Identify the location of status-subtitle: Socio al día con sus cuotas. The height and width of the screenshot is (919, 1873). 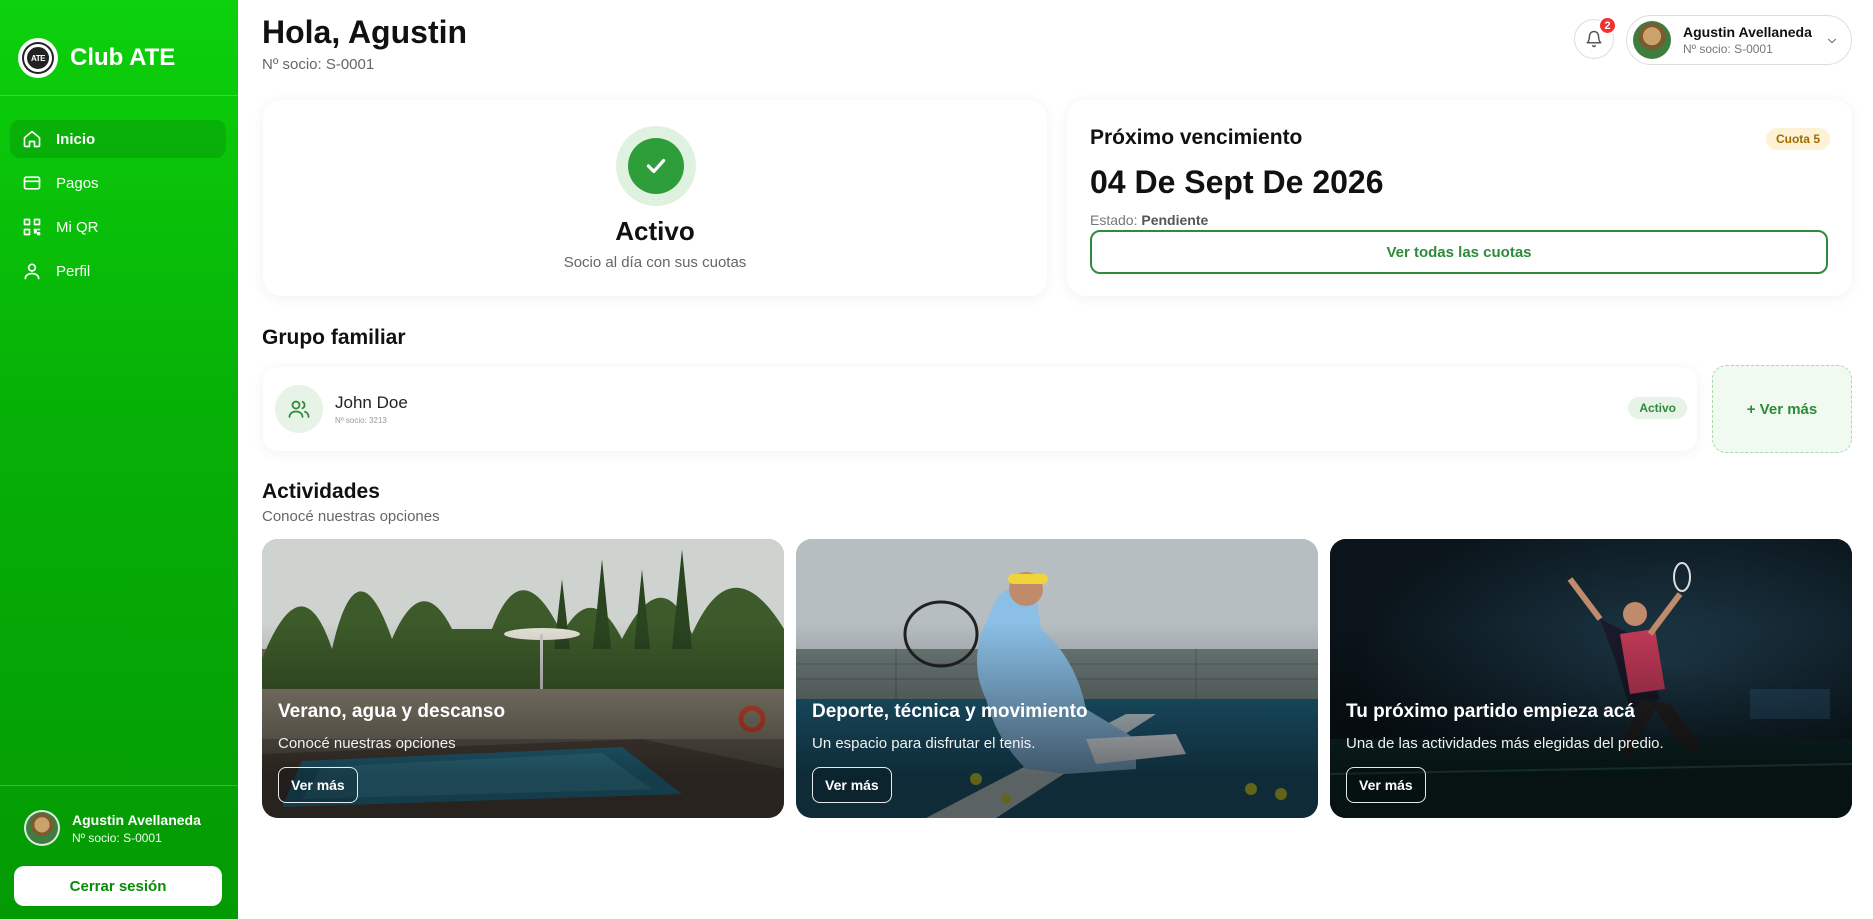
(655, 262).